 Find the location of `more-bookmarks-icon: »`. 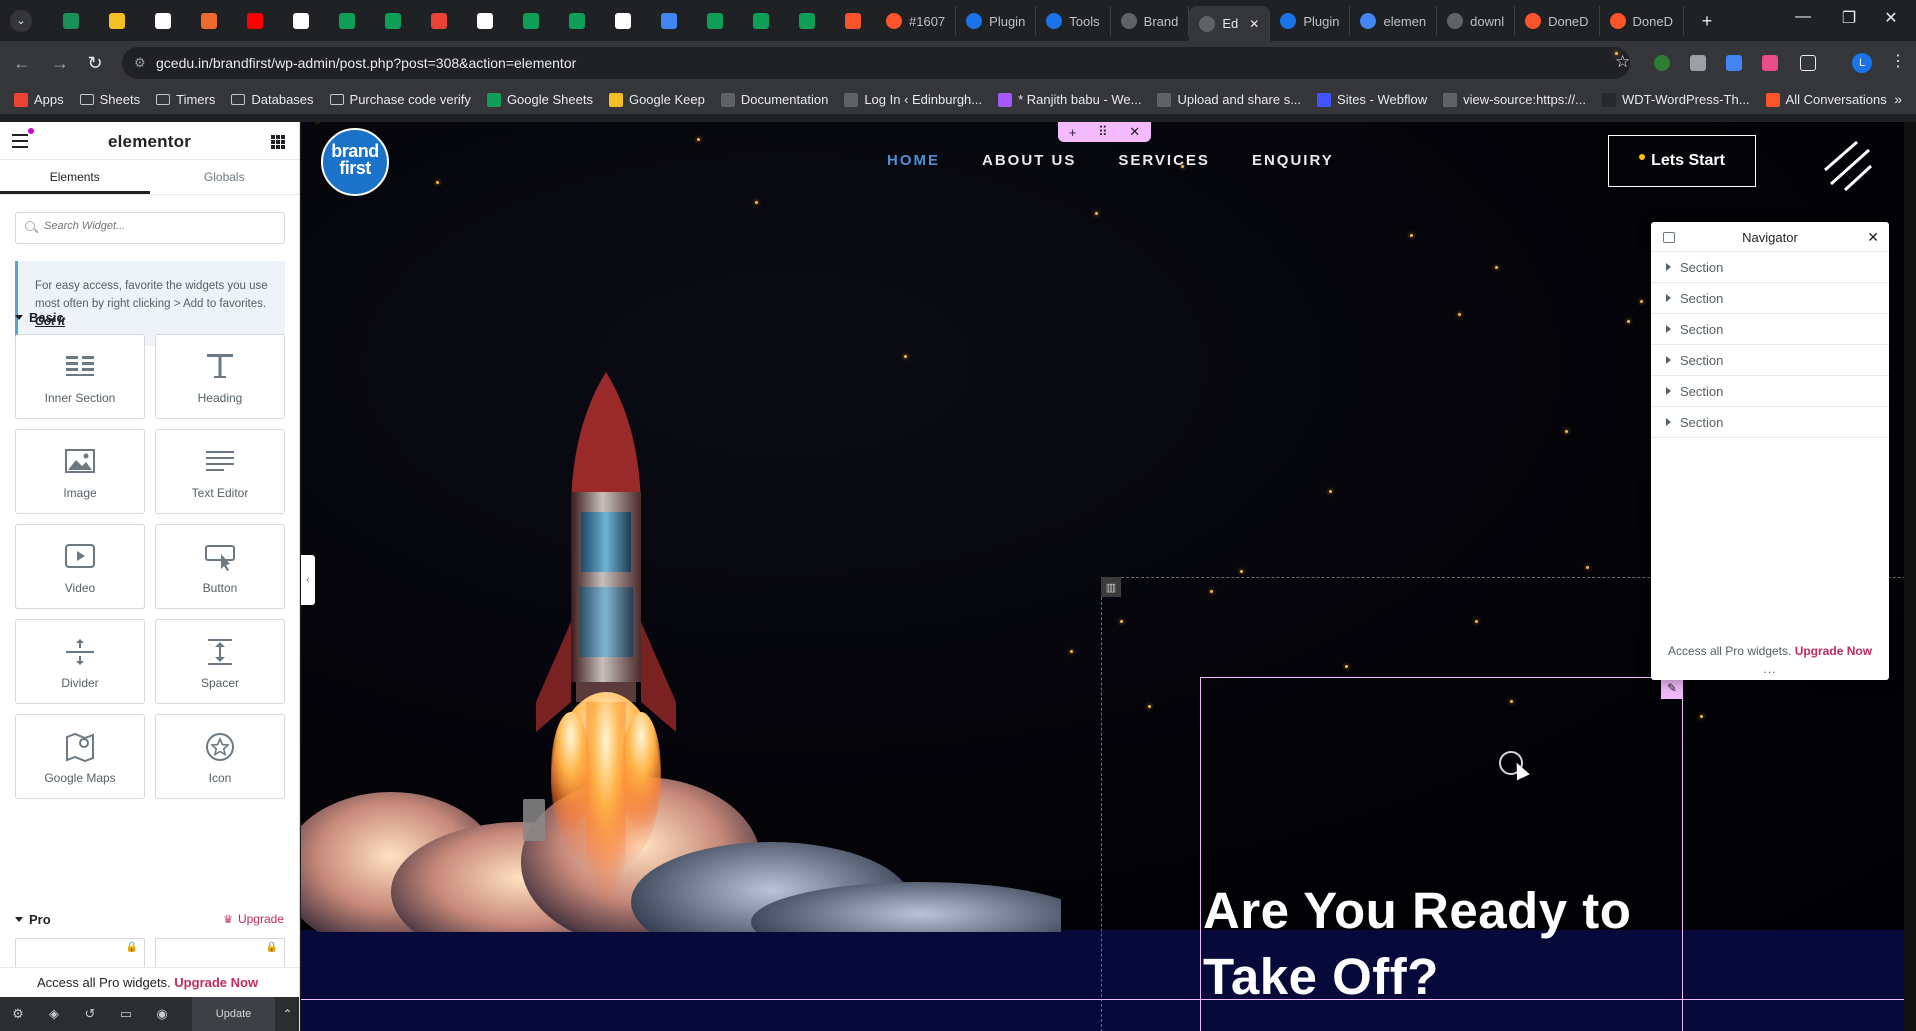

more-bookmarks-icon: » is located at coordinates (1898, 99).